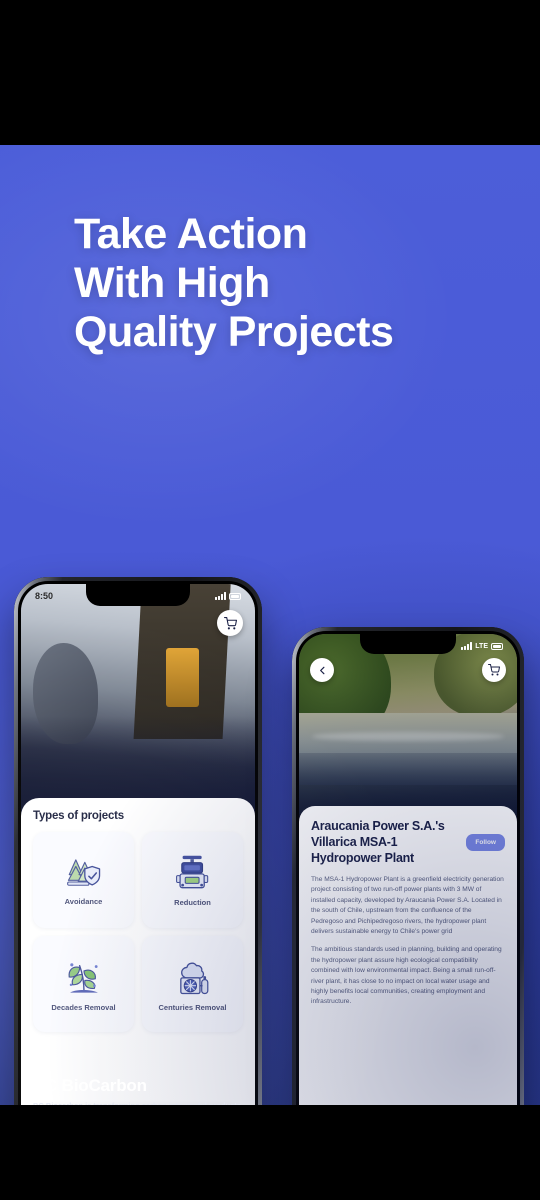 The image size is (540, 1200). I want to click on trees-shield-icon, so click(83, 872).